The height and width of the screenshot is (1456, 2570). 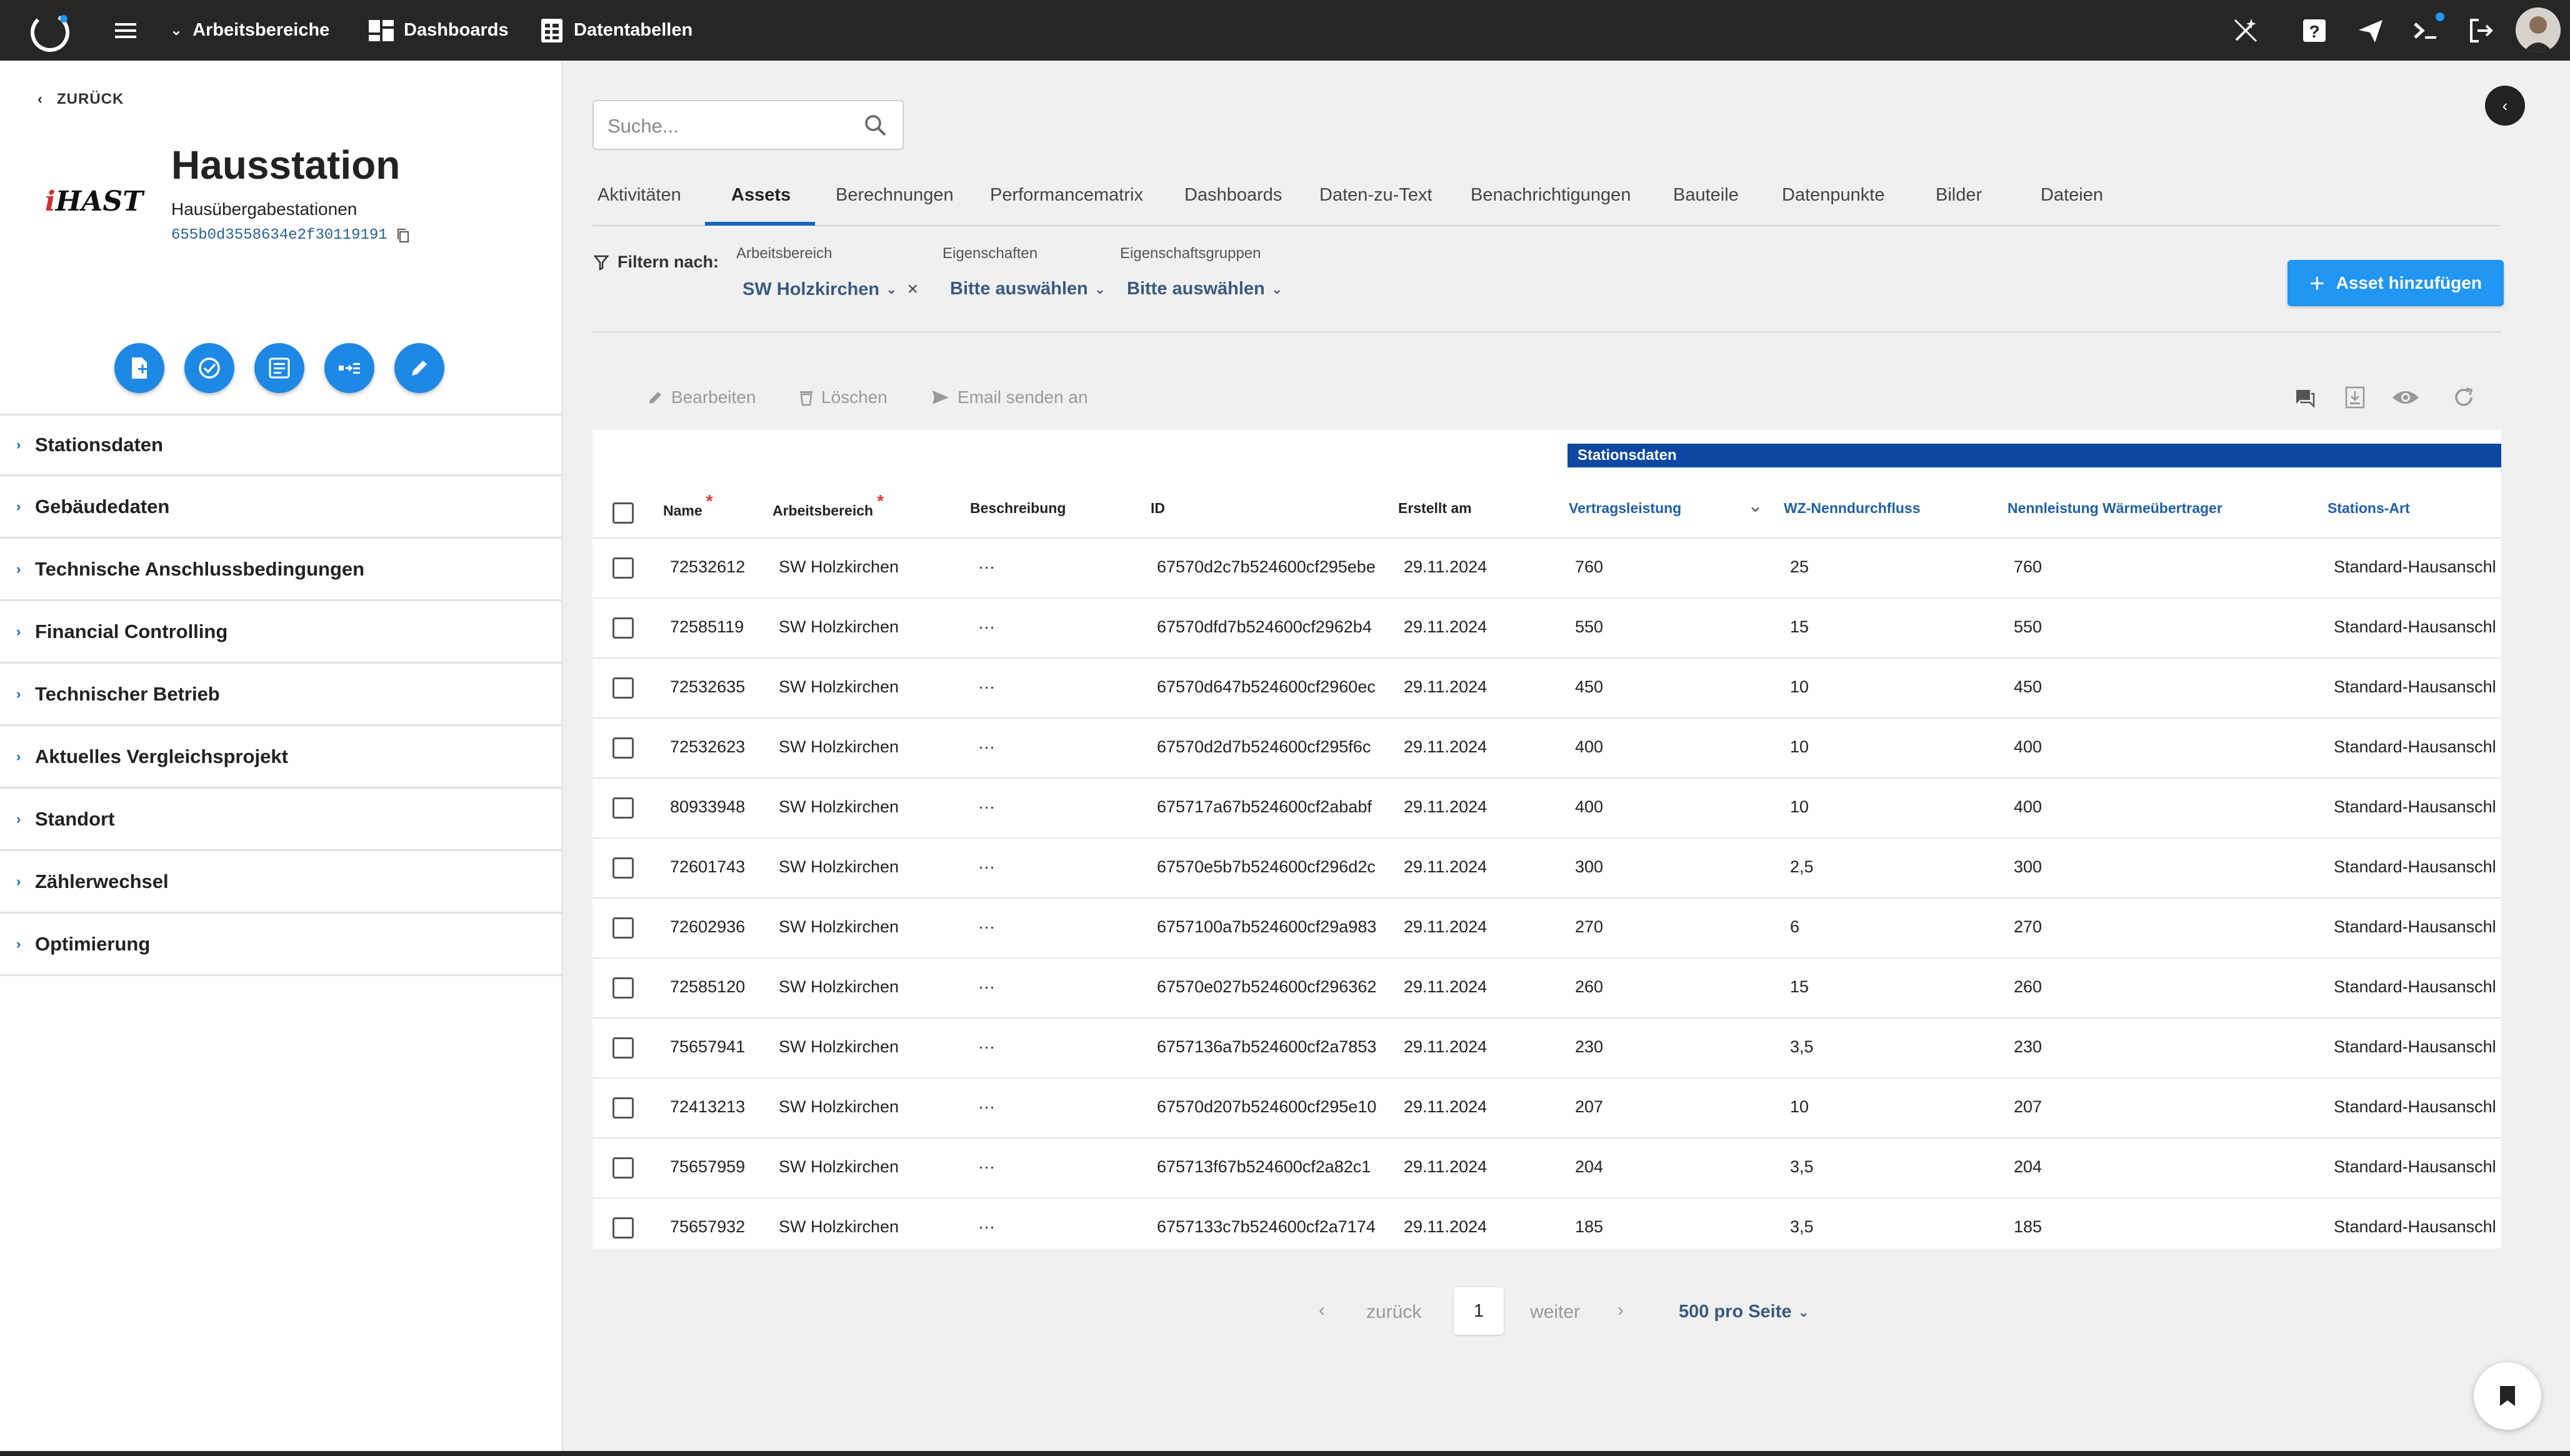 What do you see at coordinates (279, 368) in the screenshot?
I see `list-button` at bounding box center [279, 368].